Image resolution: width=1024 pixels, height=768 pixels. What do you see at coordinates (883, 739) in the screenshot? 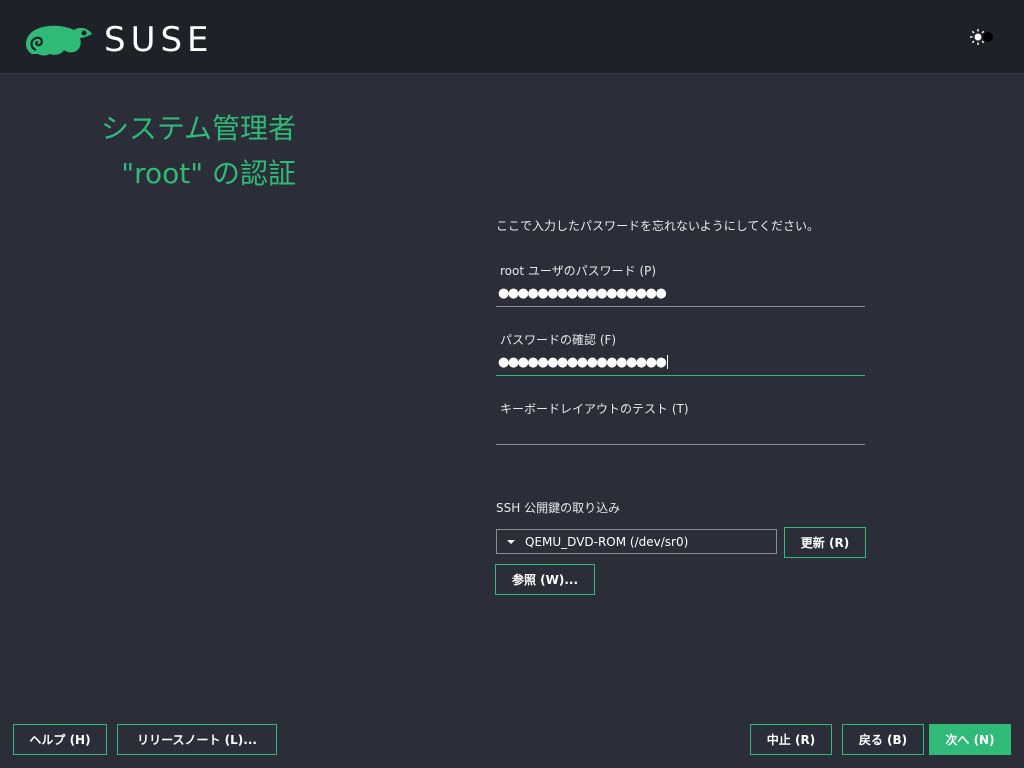
I see `back-button: 戻る (B)` at bounding box center [883, 739].